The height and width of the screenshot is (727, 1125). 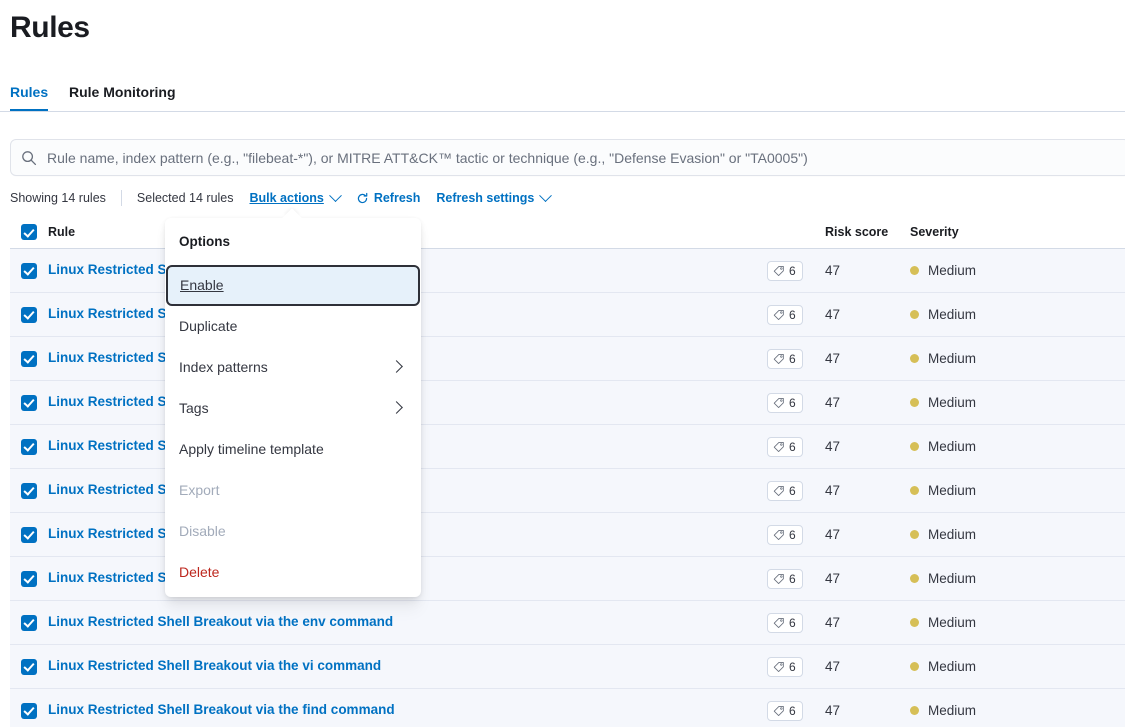 I want to click on popover-item-delete: Delete, so click(x=293, y=572).